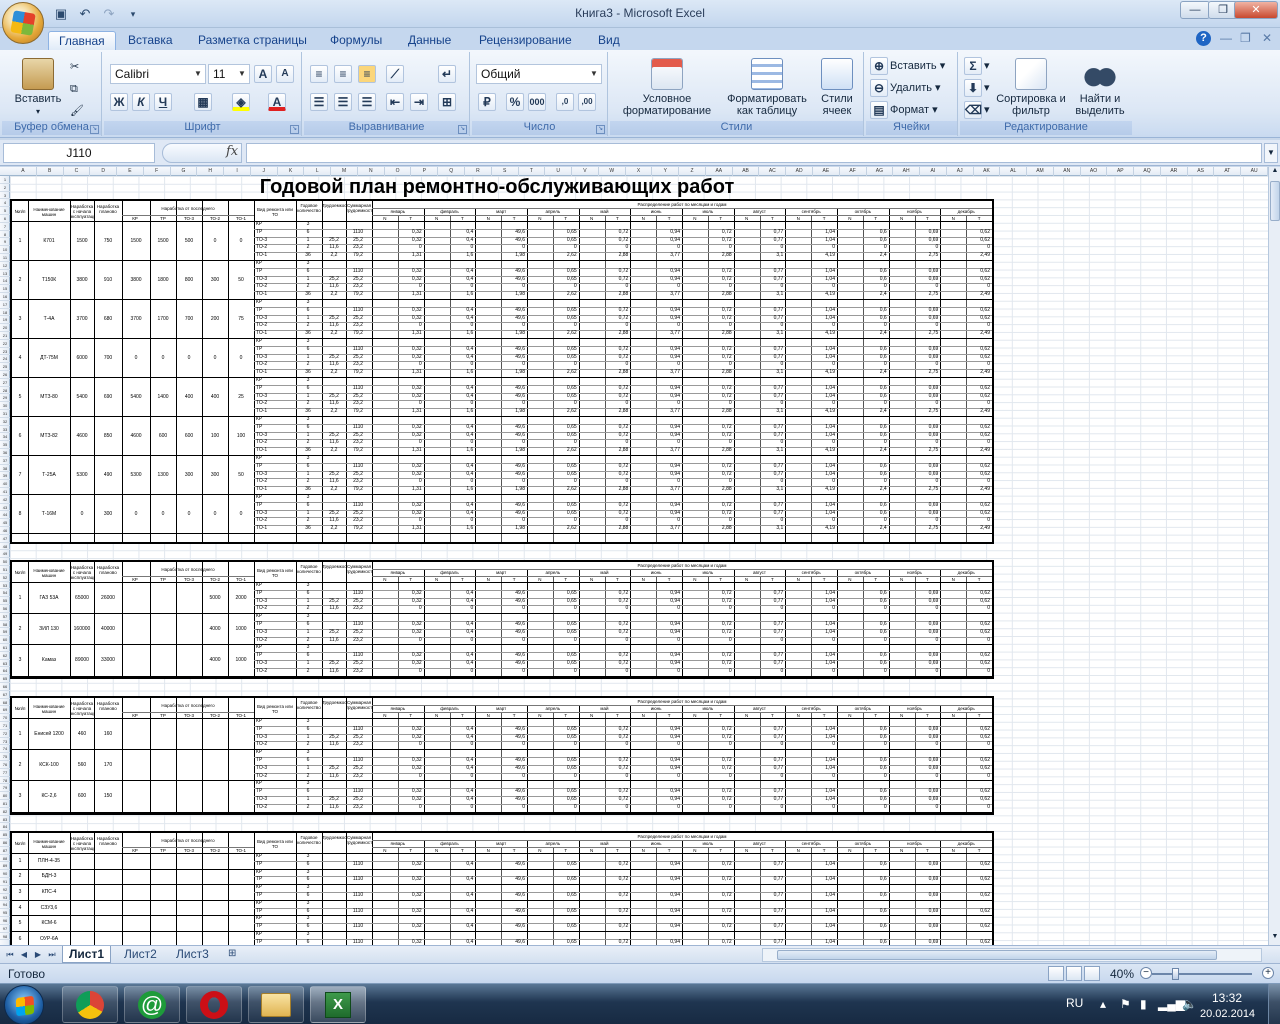 The image size is (1280, 1024). Describe the element at coordinates (5, 461) in the screenshot. I see `row-header: 37` at that location.